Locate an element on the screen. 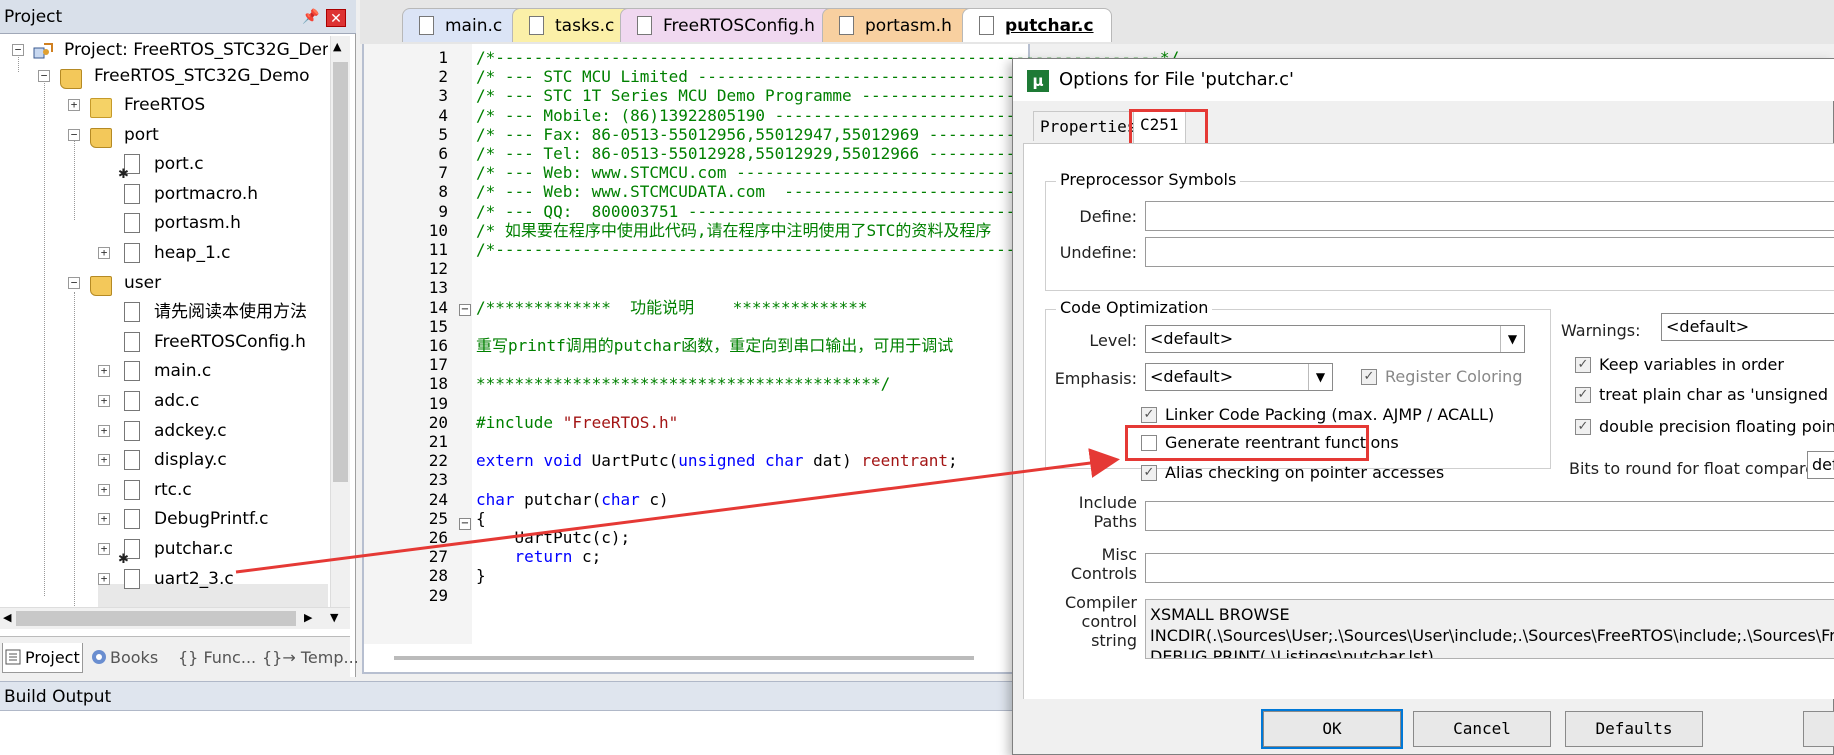 Image resolution: width=1834 pixels, height=755 pixels. dialog-title-bar: μ Options for File 'putchar.c' is located at coordinates (1423, 80).